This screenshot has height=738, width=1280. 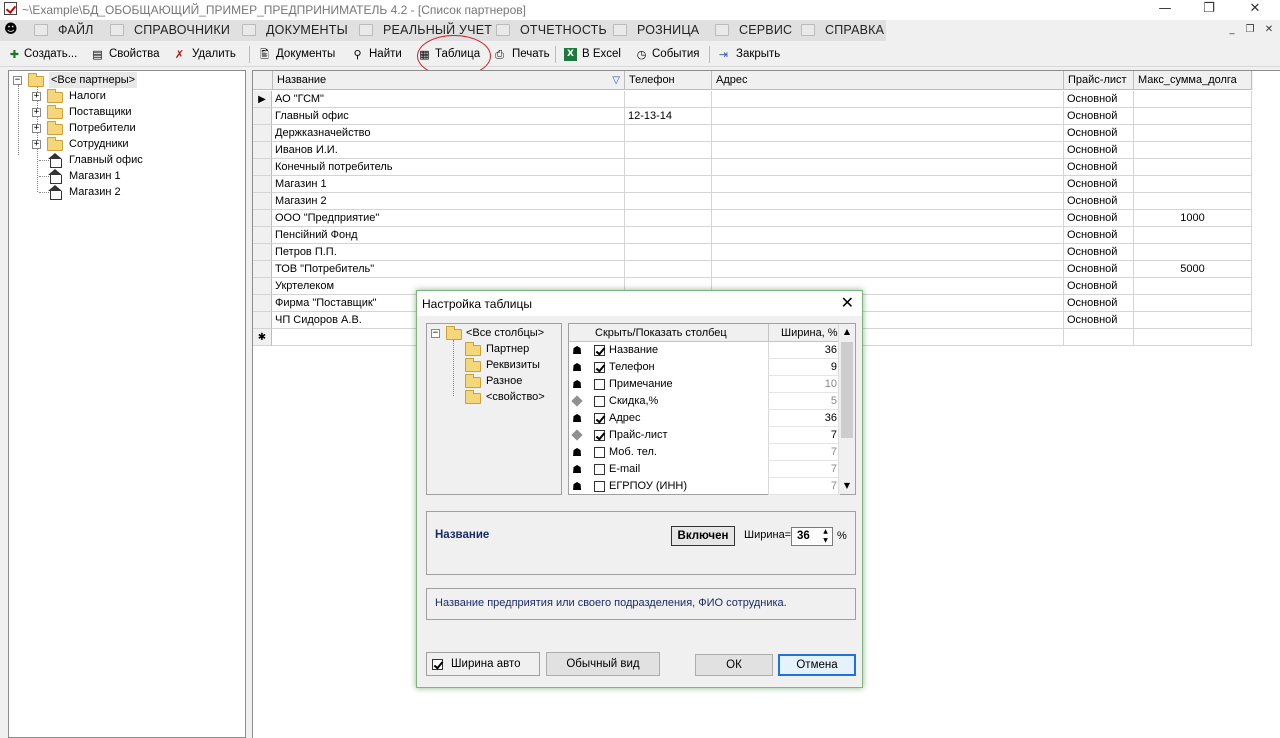 I want to click on column-header-phone: Телефон, so click(x=668, y=80).